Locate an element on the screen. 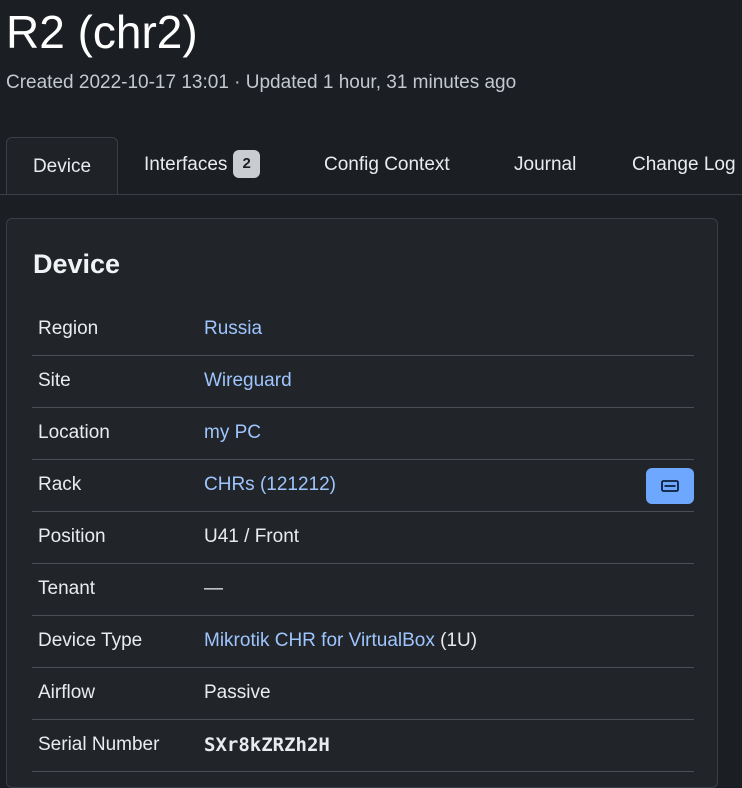  tenant-value: — is located at coordinates (449, 589).